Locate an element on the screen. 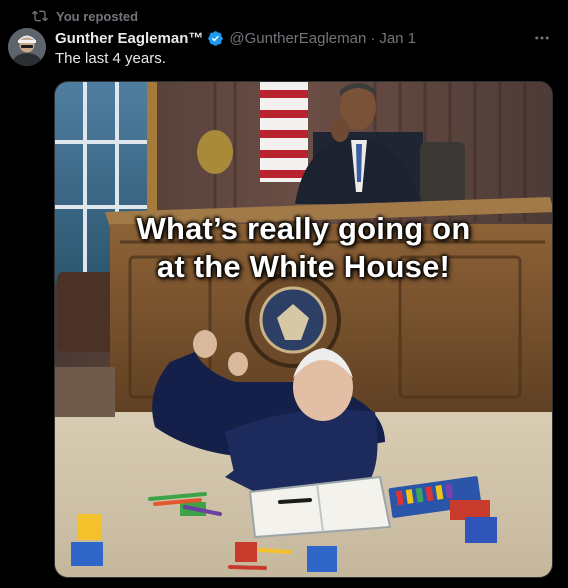 The image size is (568, 588). verified-badge-icon is located at coordinates (215, 38).